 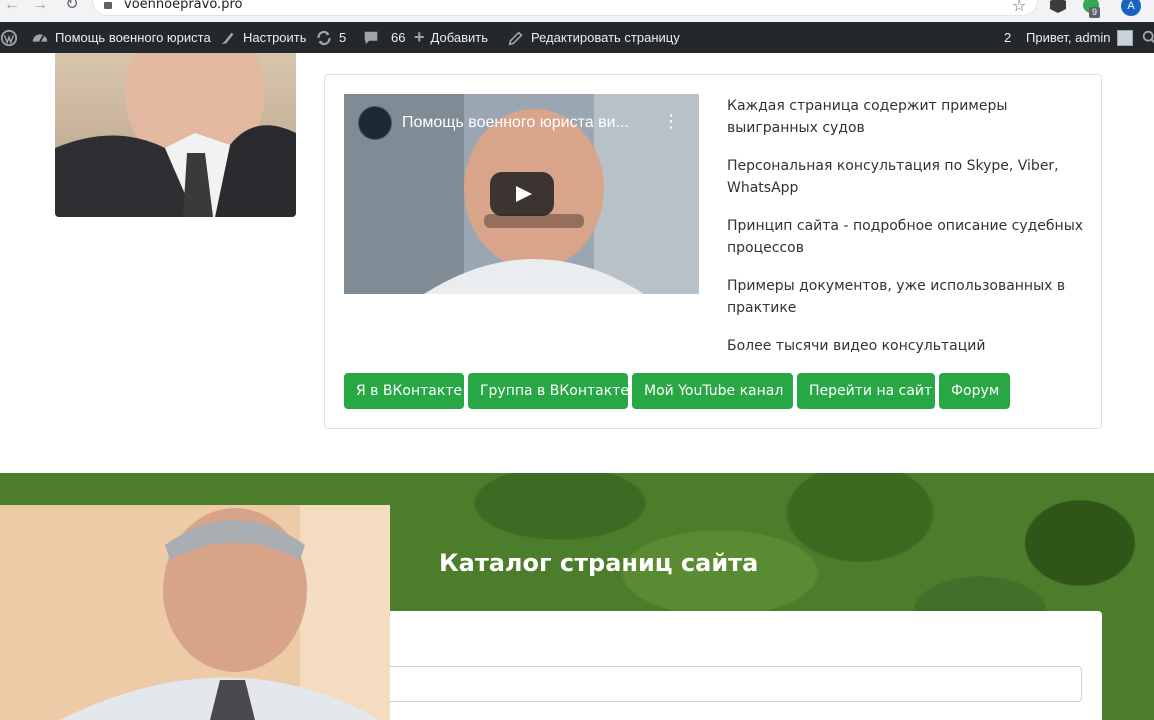 I want to click on channel-avatar, so click(x=375, y=123).